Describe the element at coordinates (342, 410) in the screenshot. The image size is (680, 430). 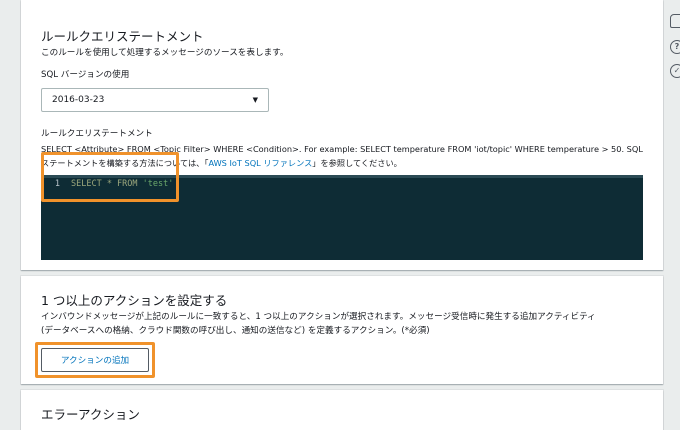
I see `error-action-panel: エラーアクション` at that location.